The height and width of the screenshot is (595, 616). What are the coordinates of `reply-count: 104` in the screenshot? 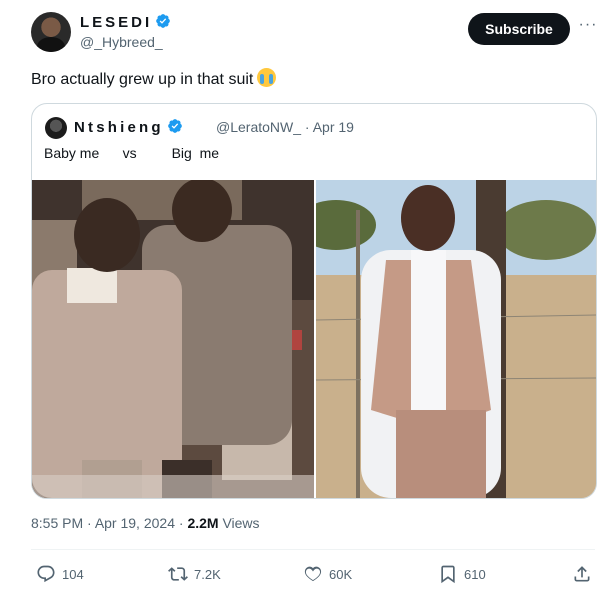 It's located at (73, 574).